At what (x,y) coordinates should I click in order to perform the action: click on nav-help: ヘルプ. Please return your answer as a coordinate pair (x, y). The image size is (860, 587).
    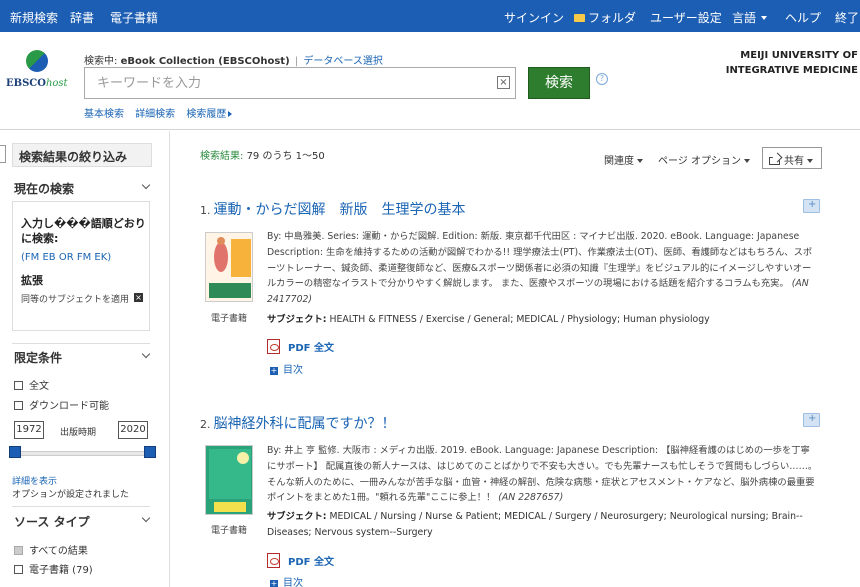
    Looking at the image, I should click on (803, 17).